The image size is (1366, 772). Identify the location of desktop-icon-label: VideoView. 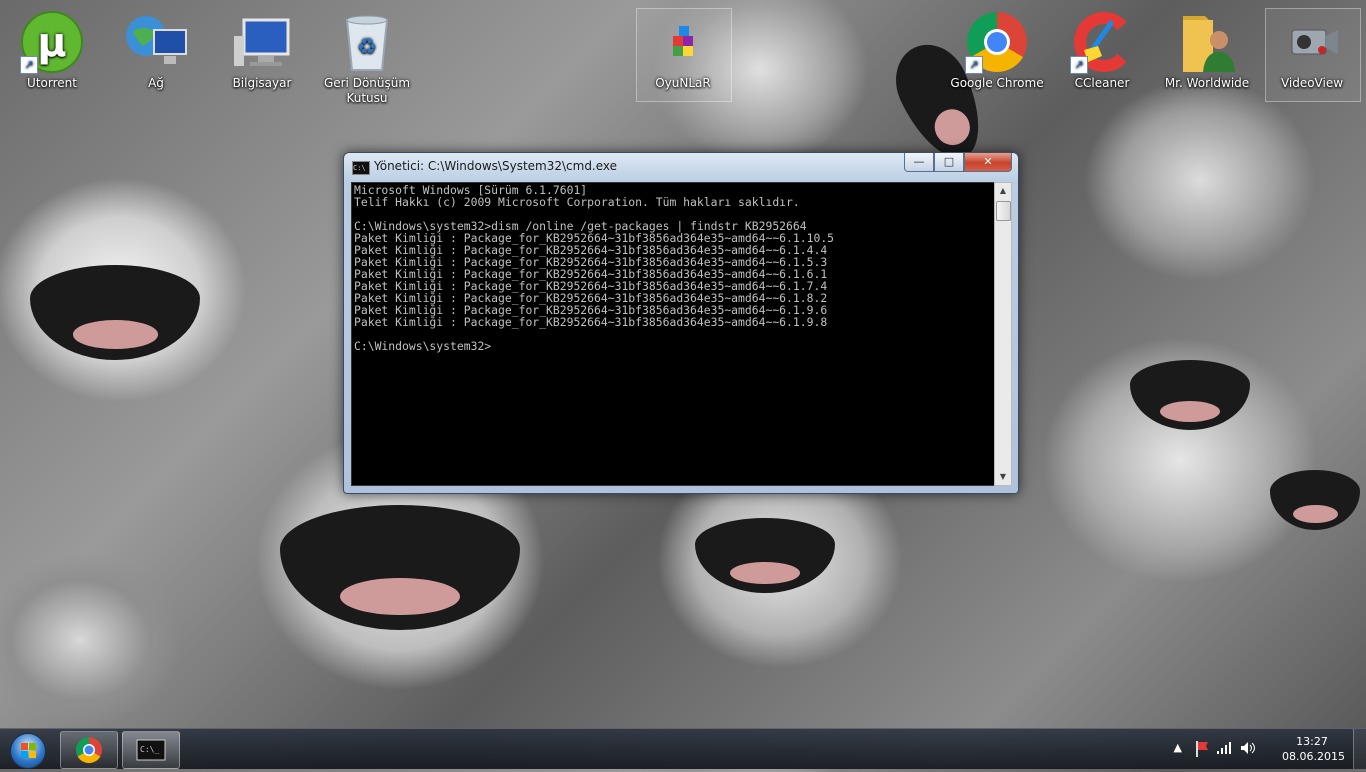
(1312, 83).